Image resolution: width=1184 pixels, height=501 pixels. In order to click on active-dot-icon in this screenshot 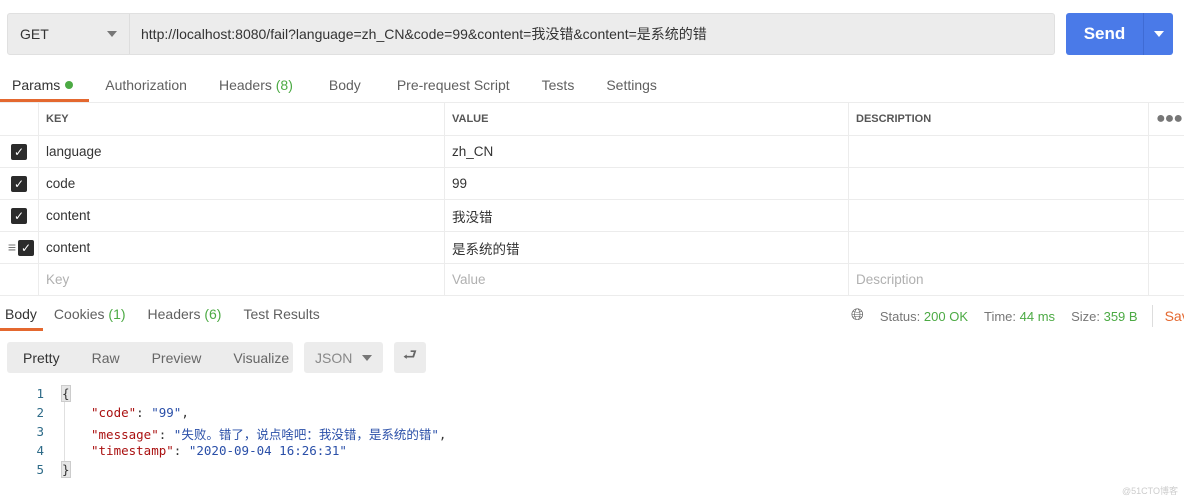, I will do `click(69, 85)`.